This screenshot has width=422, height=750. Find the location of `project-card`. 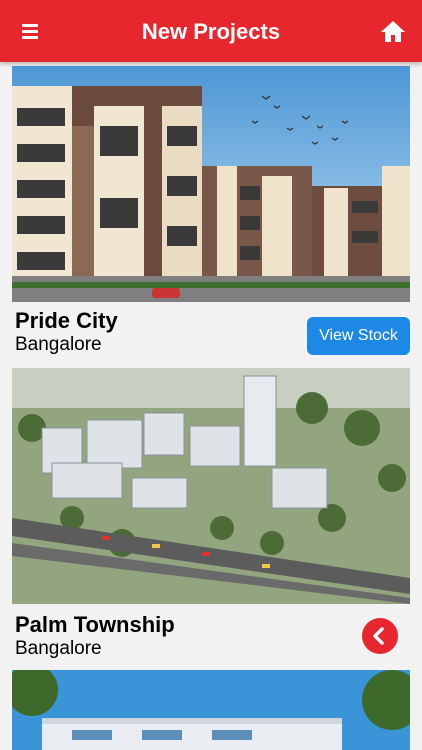

project-card is located at coordinates (211, 710).